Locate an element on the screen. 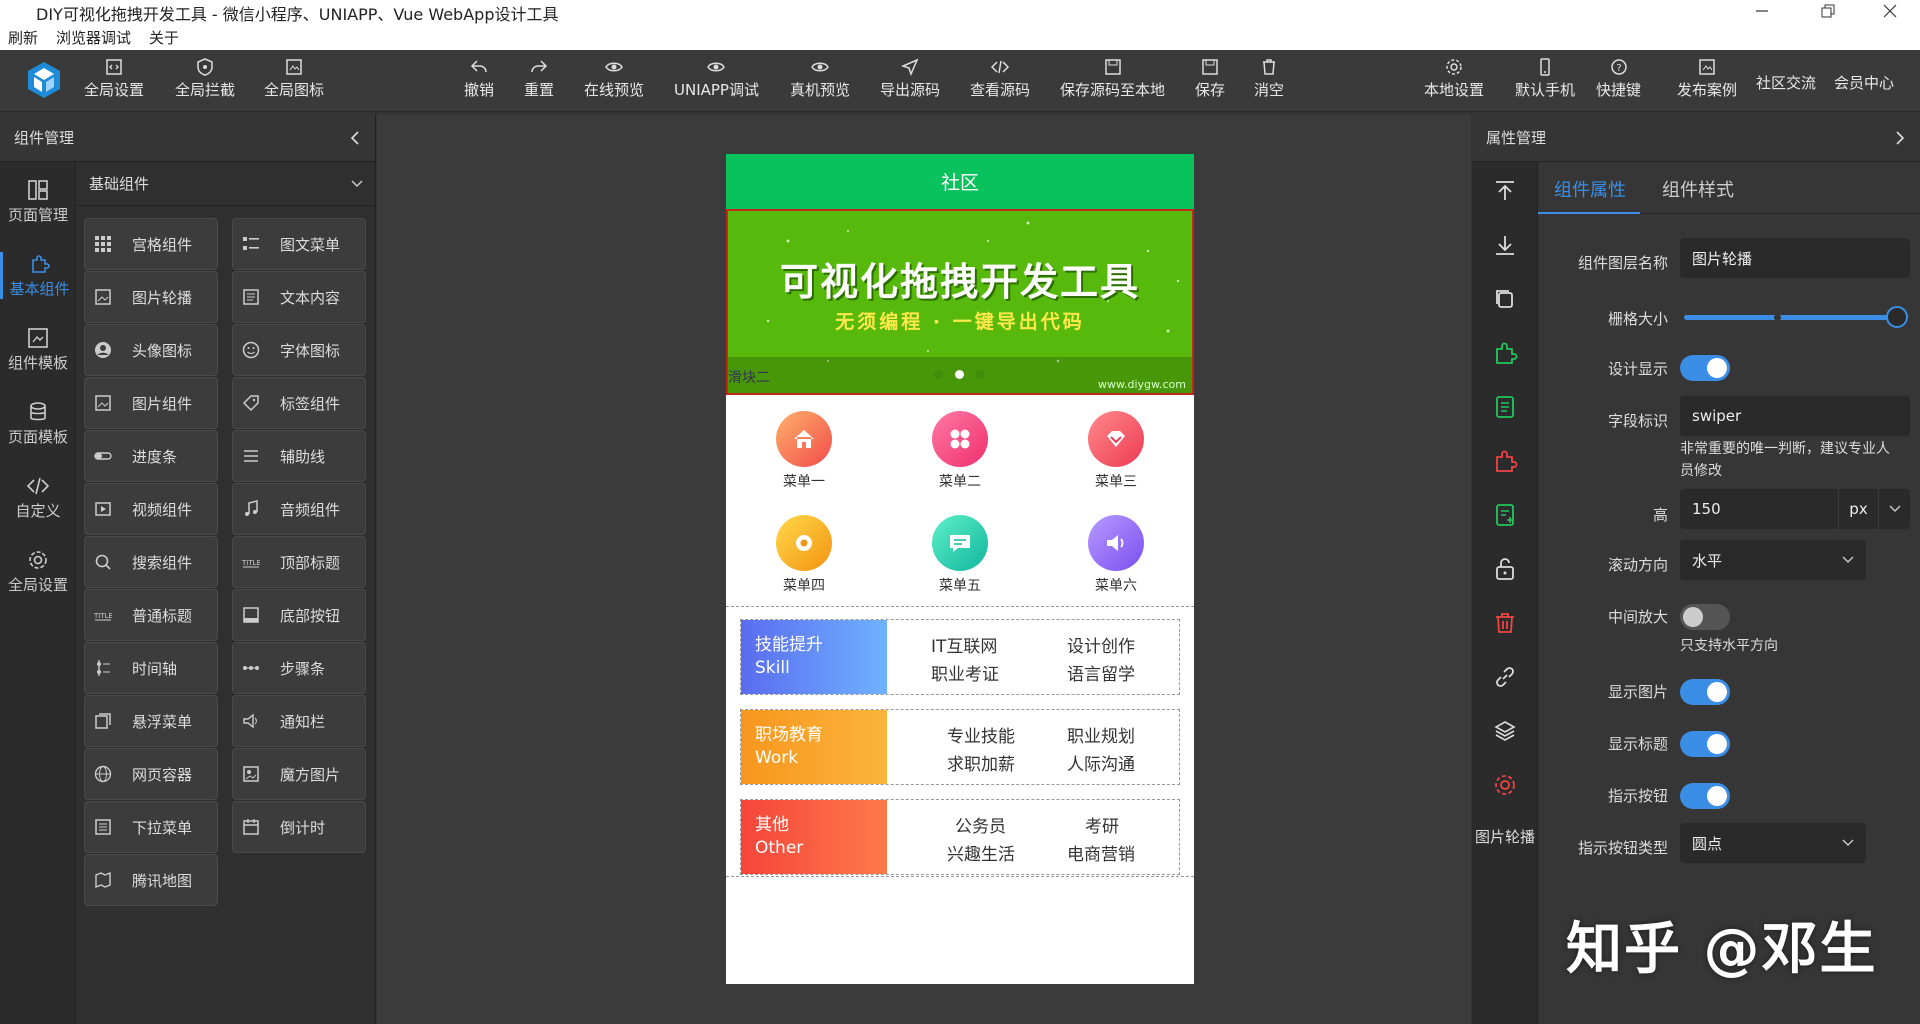 Image resolution: width=1920 pixels, height=1024 pixels. indicator-dot-active is located at coordinates (959, 374).